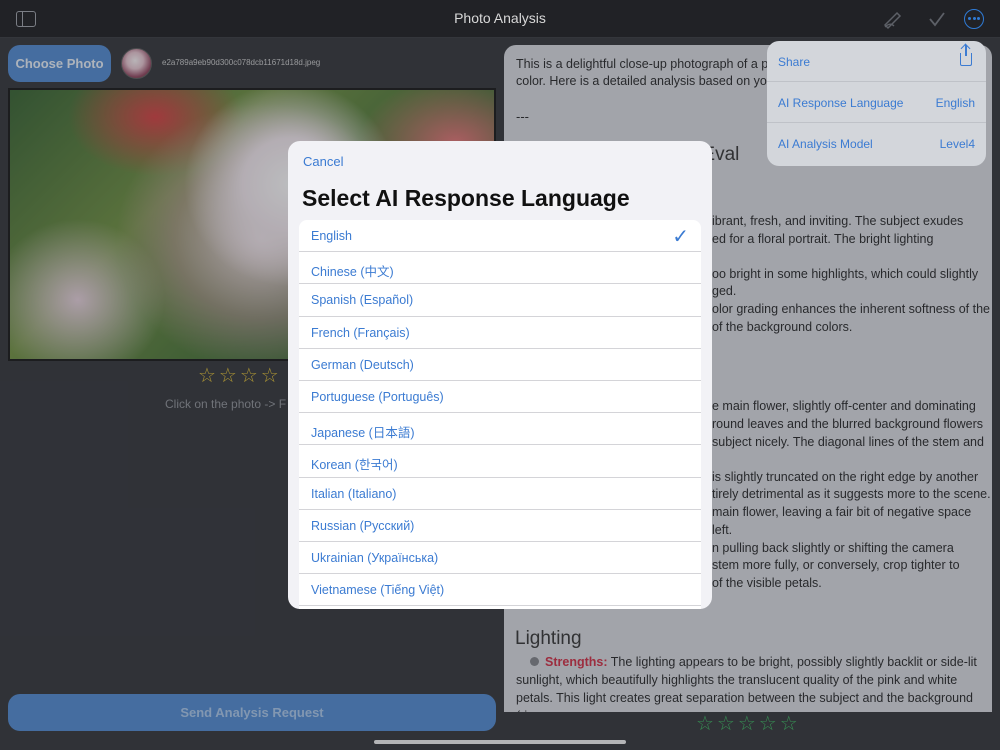  What do you see at coordinates (466, 198) in the screenshot?
I see `modal-title: Select AI Response Language` at bounding box center [466, 198].